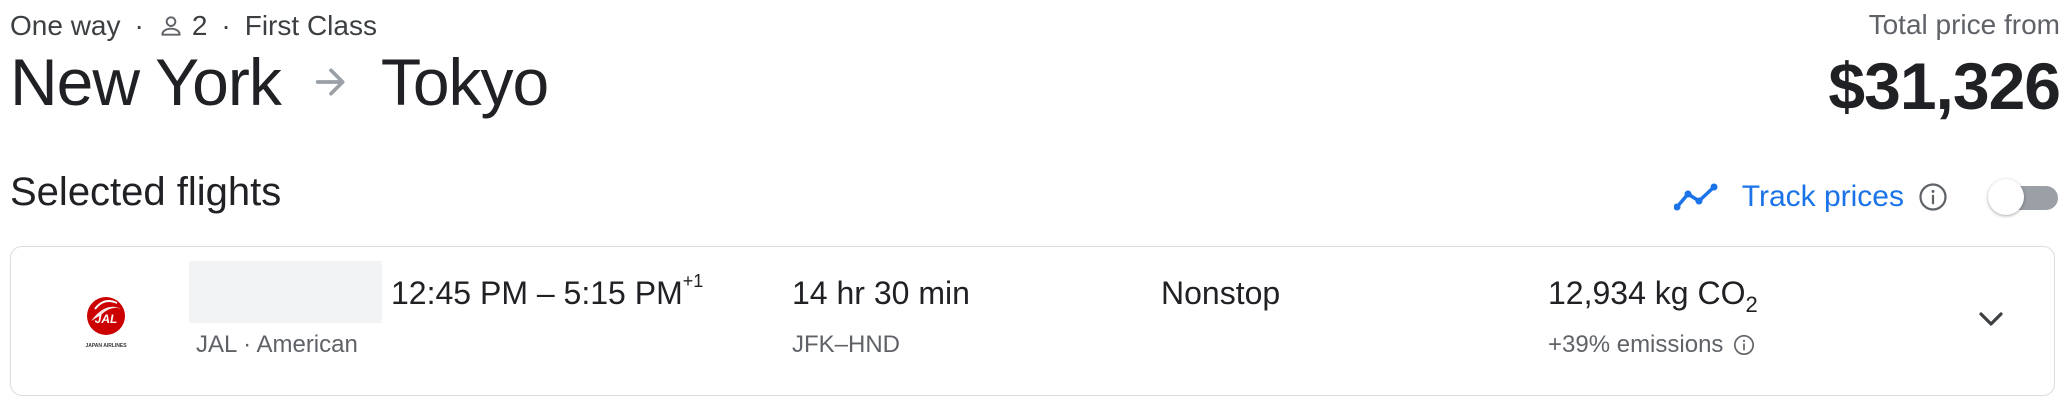 The width and height of the screenshot is (2064, 410). What do you see at coordinates (1823, 197) in the screenshot?
I see `track-prices-label: Track prices` at bounding box center [1823, 197].